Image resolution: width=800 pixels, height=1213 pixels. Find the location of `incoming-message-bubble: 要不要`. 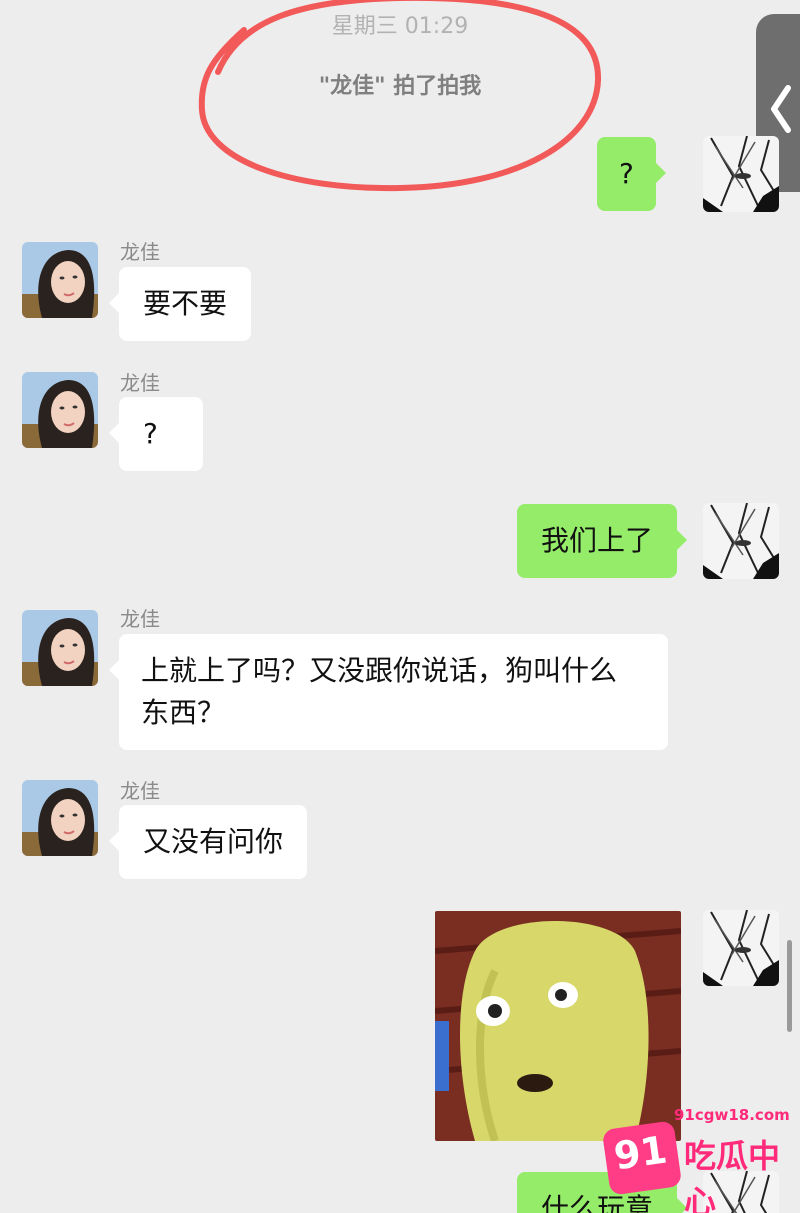

incoming-message-bubble: 要不要 is located at coordinates (180, 304).